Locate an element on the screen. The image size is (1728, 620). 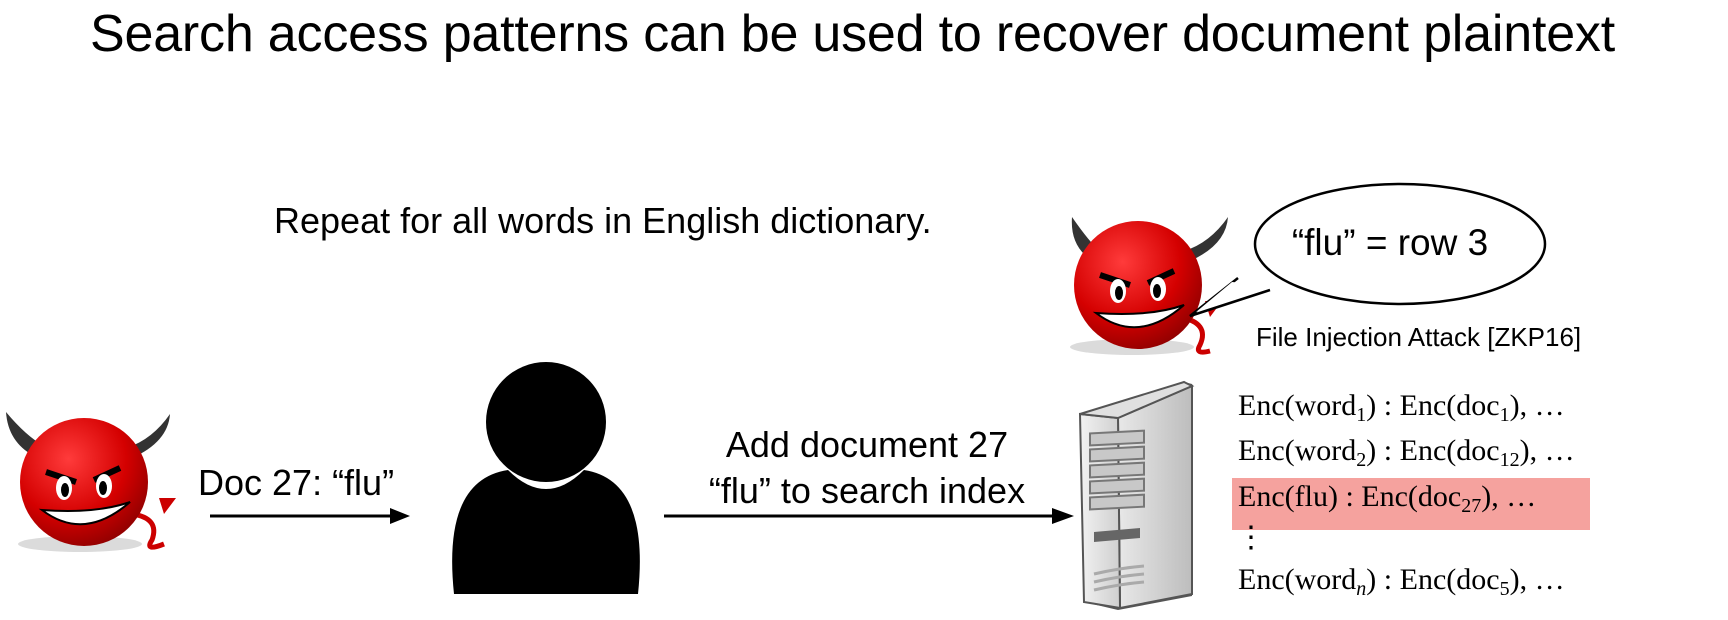
user-icon is located at coordinates (546, 478).